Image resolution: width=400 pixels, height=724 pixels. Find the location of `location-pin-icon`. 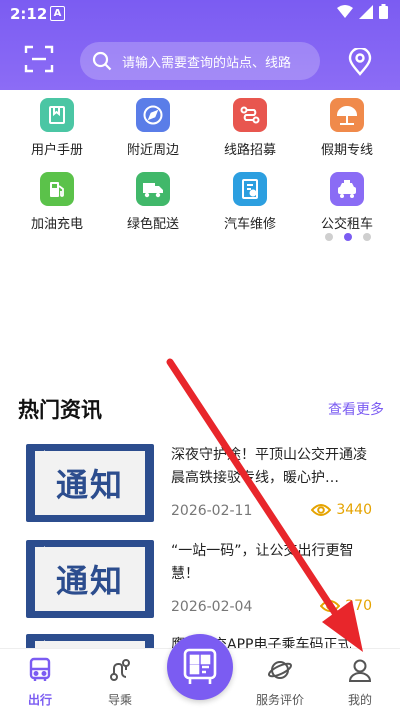

location-pin-icon is located at coordinates (360, 61).